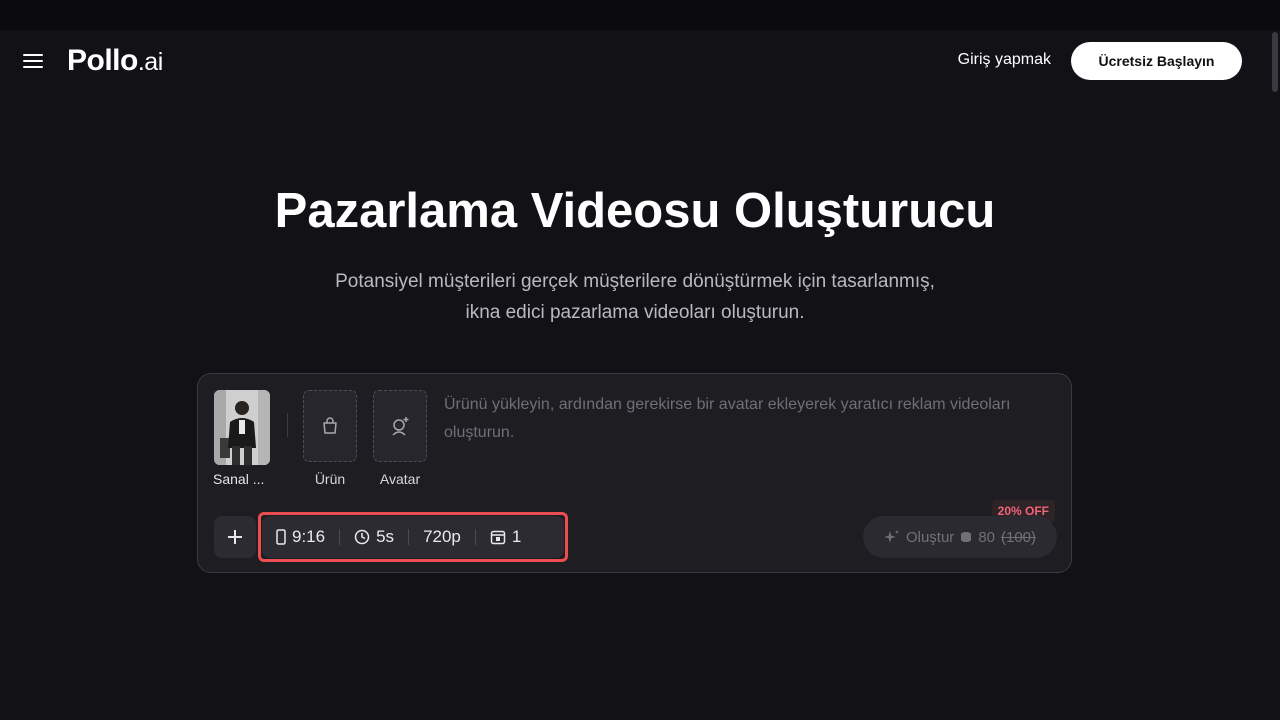 Image resolution: width=1280 pixels, height=720 pixels. I want to click on duration-option: 5s, so click(374, 537).